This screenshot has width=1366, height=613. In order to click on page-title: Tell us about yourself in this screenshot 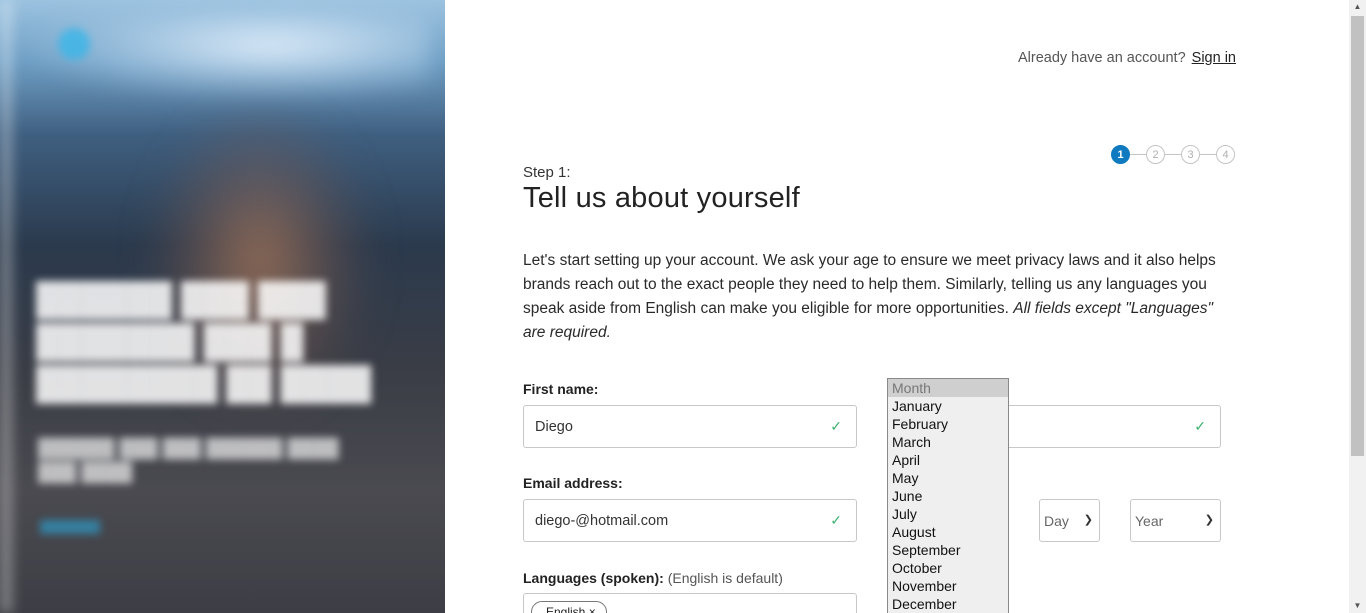, I will do `click(661, 198)`.